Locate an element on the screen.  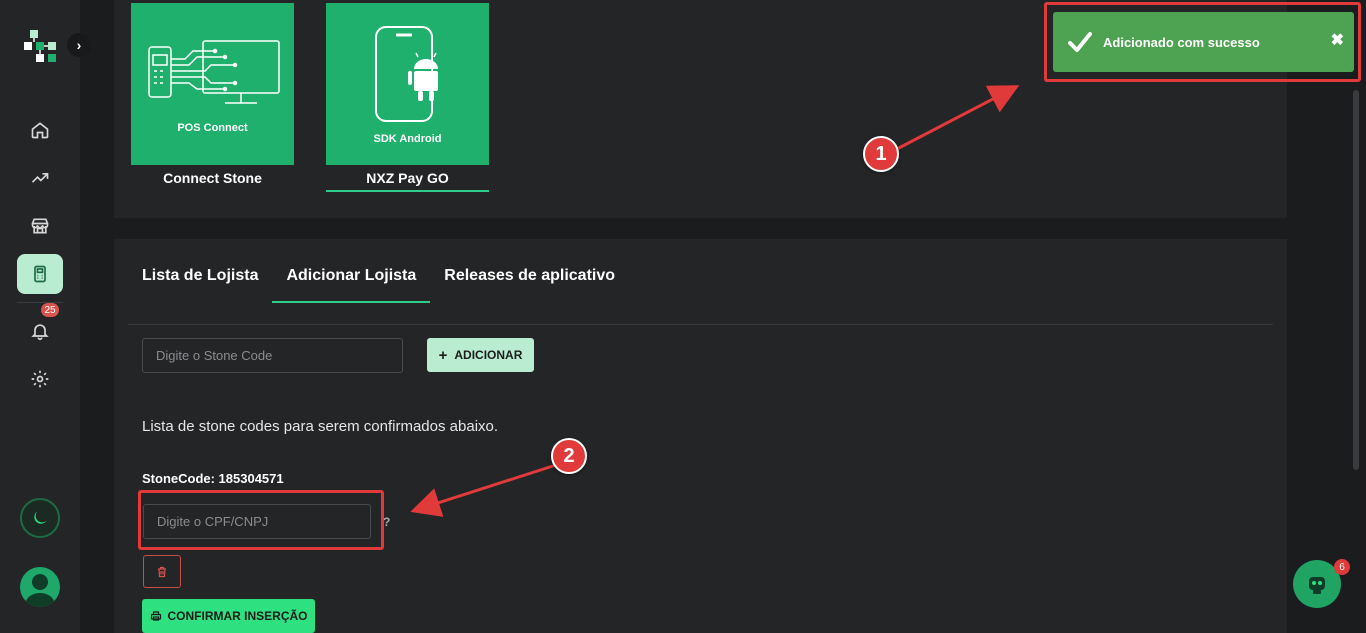
sidebar-item-pos is located at coordinates (40, 274).